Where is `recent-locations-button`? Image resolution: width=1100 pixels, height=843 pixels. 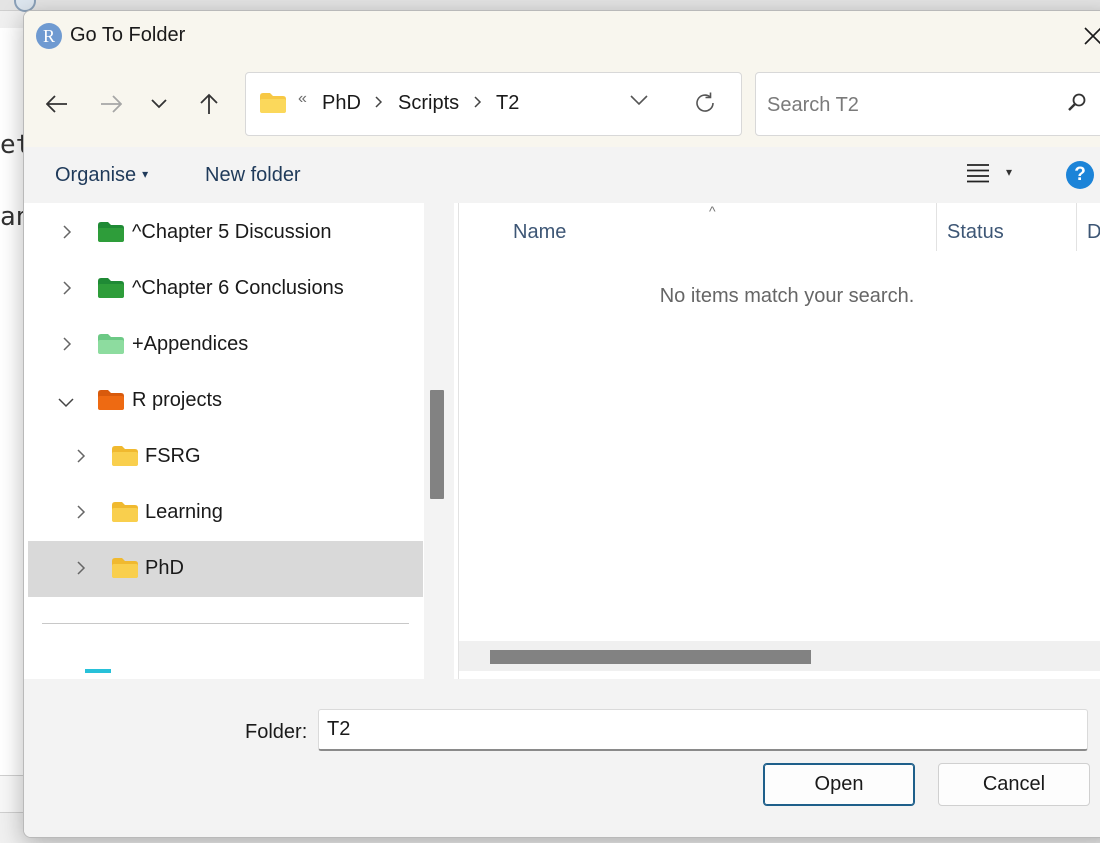
recent-locations-button is located at coordinates (159, 104).